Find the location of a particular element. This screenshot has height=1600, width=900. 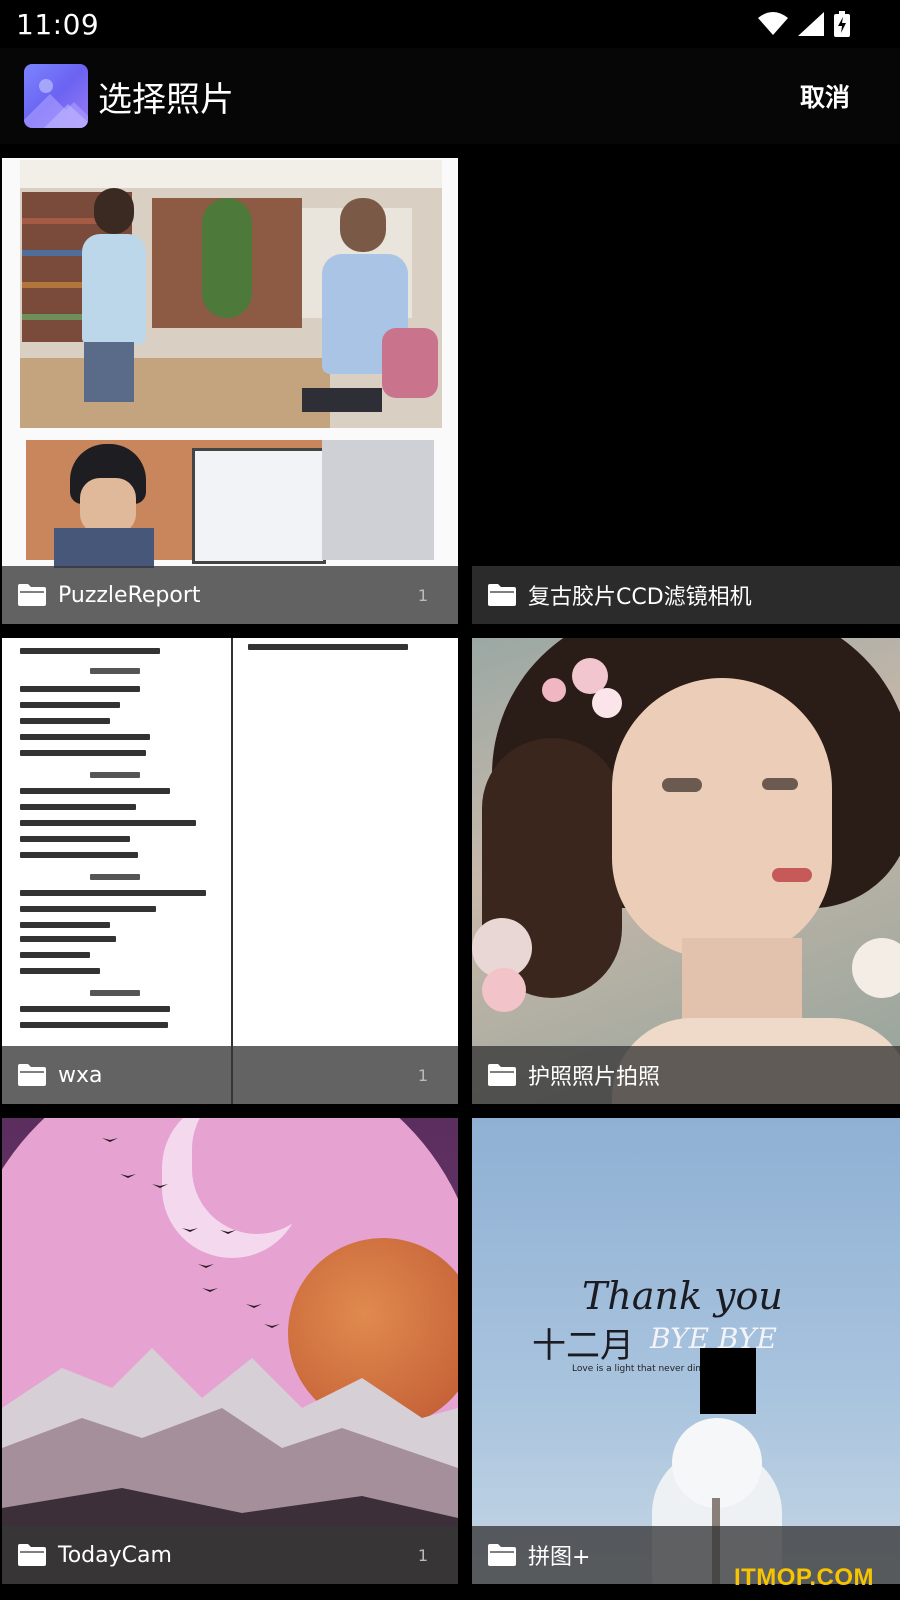

album-tile-passport-photo: 护照照片拍照 is located at coordinates (686, 871).